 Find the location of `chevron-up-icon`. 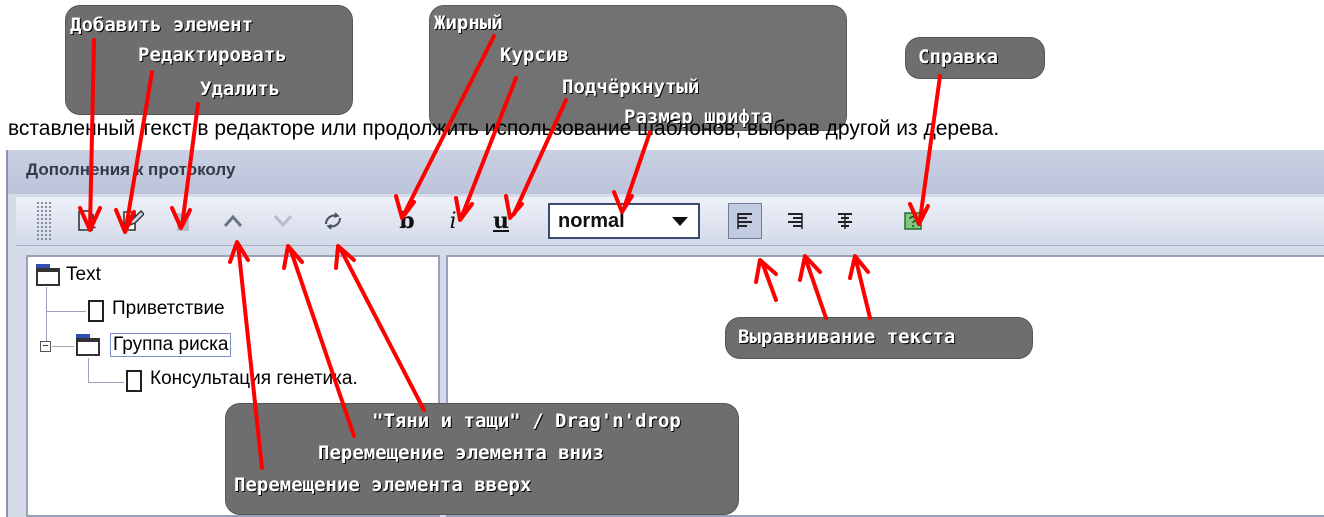

chevron-up-icon is located at coordinates (233, 221).